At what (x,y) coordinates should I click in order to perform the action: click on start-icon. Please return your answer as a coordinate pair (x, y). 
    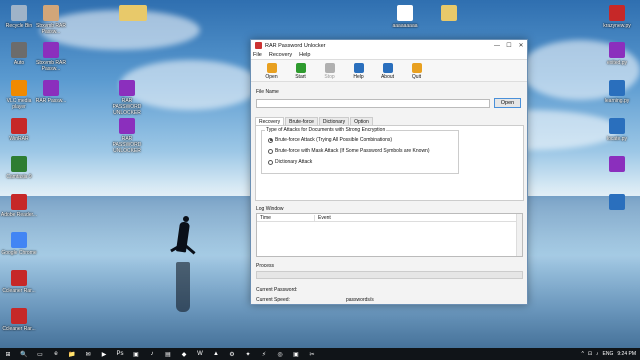
    Looking at the image, I should click on (300, 68).